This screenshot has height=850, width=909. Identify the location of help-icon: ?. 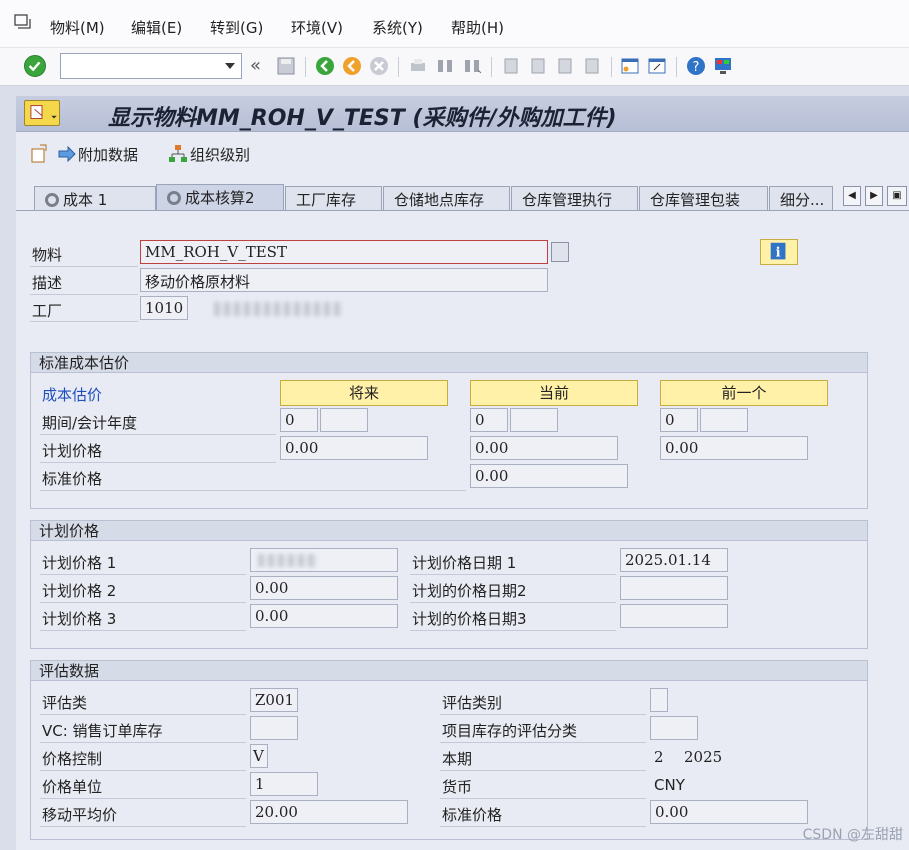
(696, 66).